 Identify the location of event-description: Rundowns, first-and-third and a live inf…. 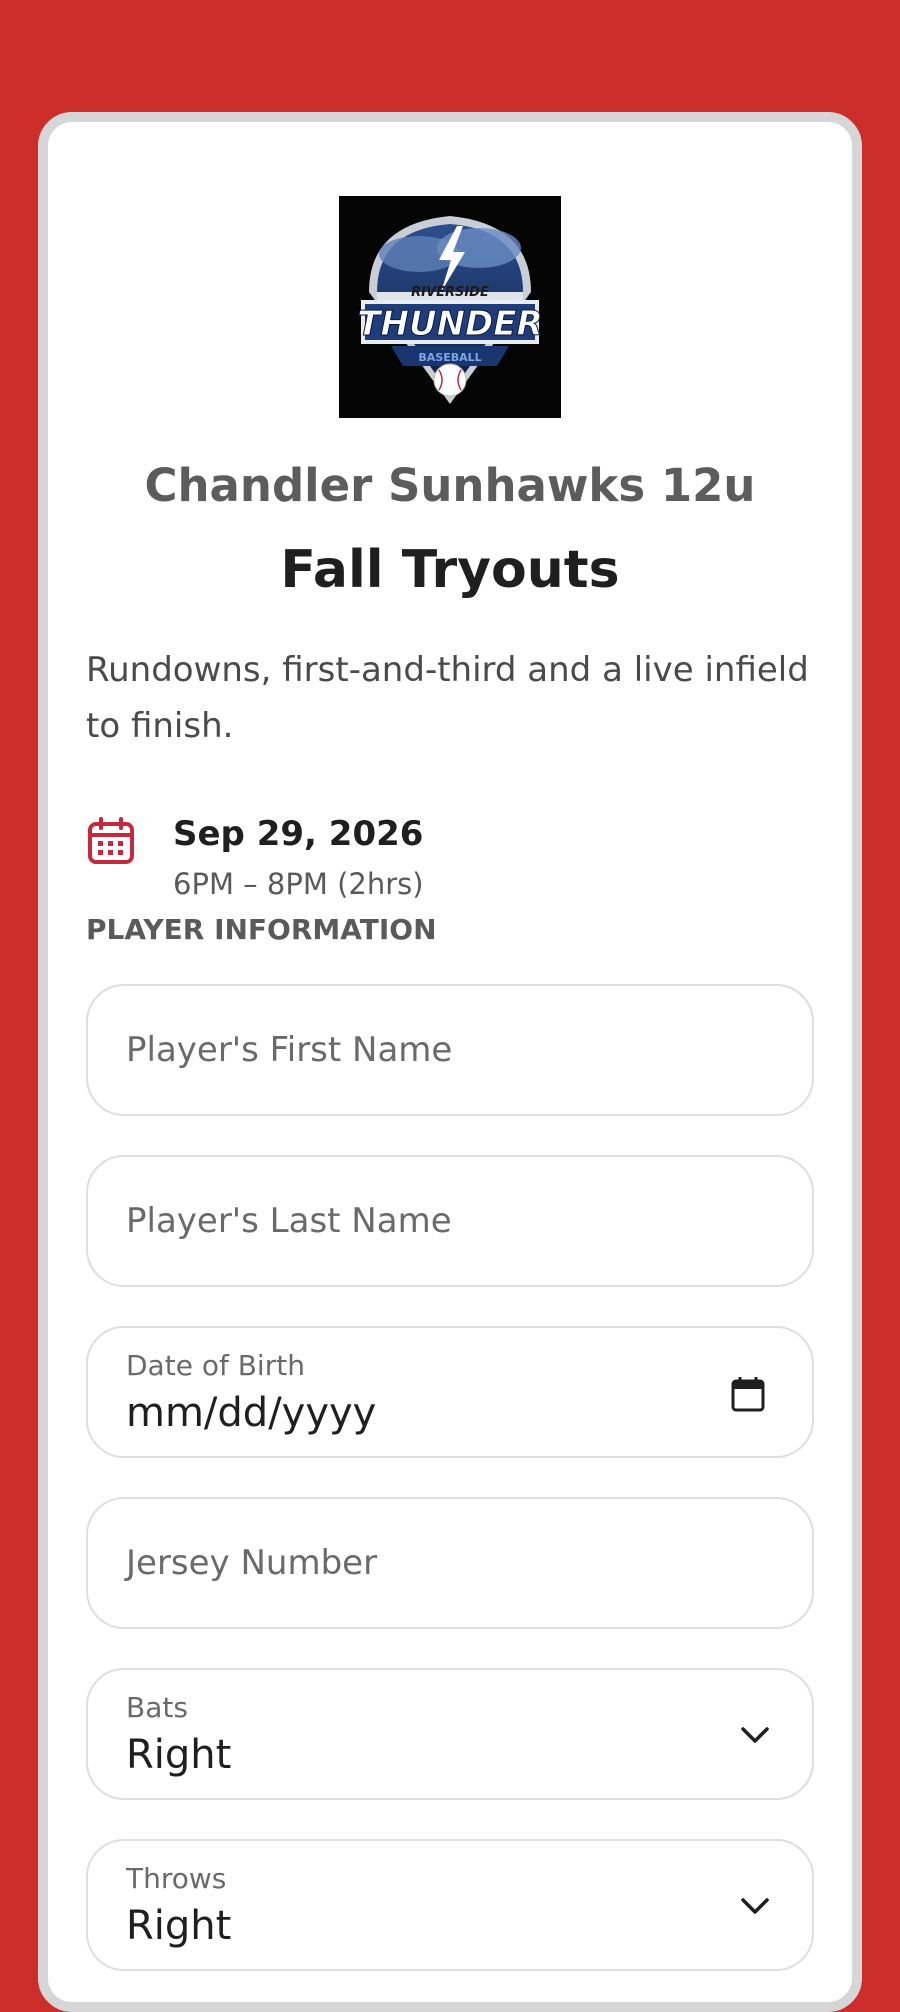
(447, 698).